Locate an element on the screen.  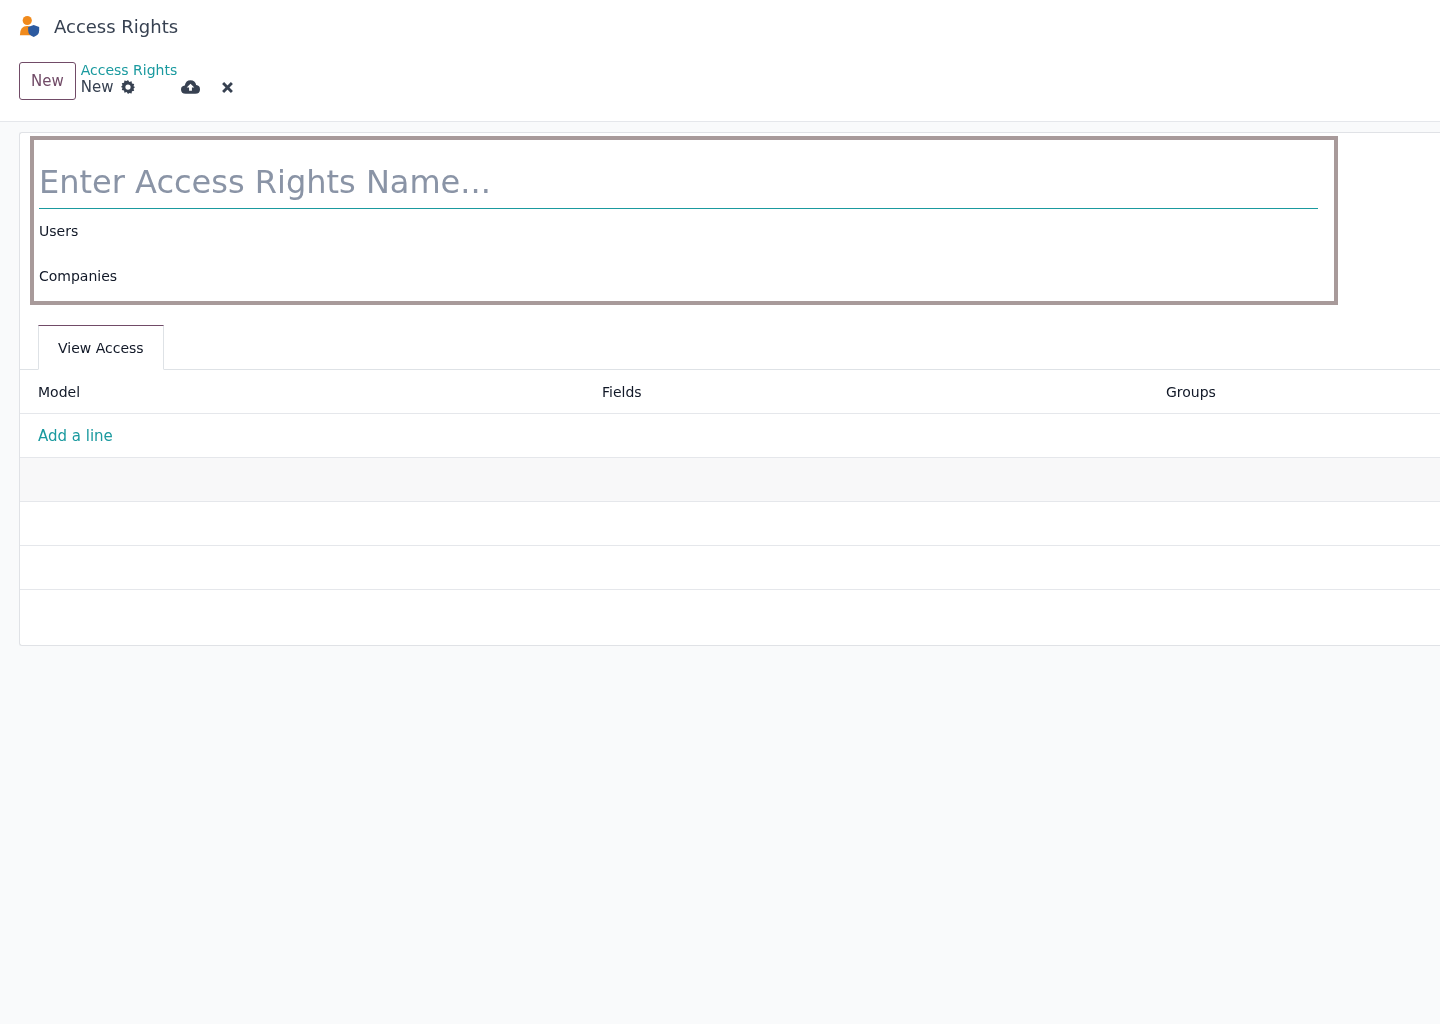
app-title: Access Rights is located at coordinates (116, 26).